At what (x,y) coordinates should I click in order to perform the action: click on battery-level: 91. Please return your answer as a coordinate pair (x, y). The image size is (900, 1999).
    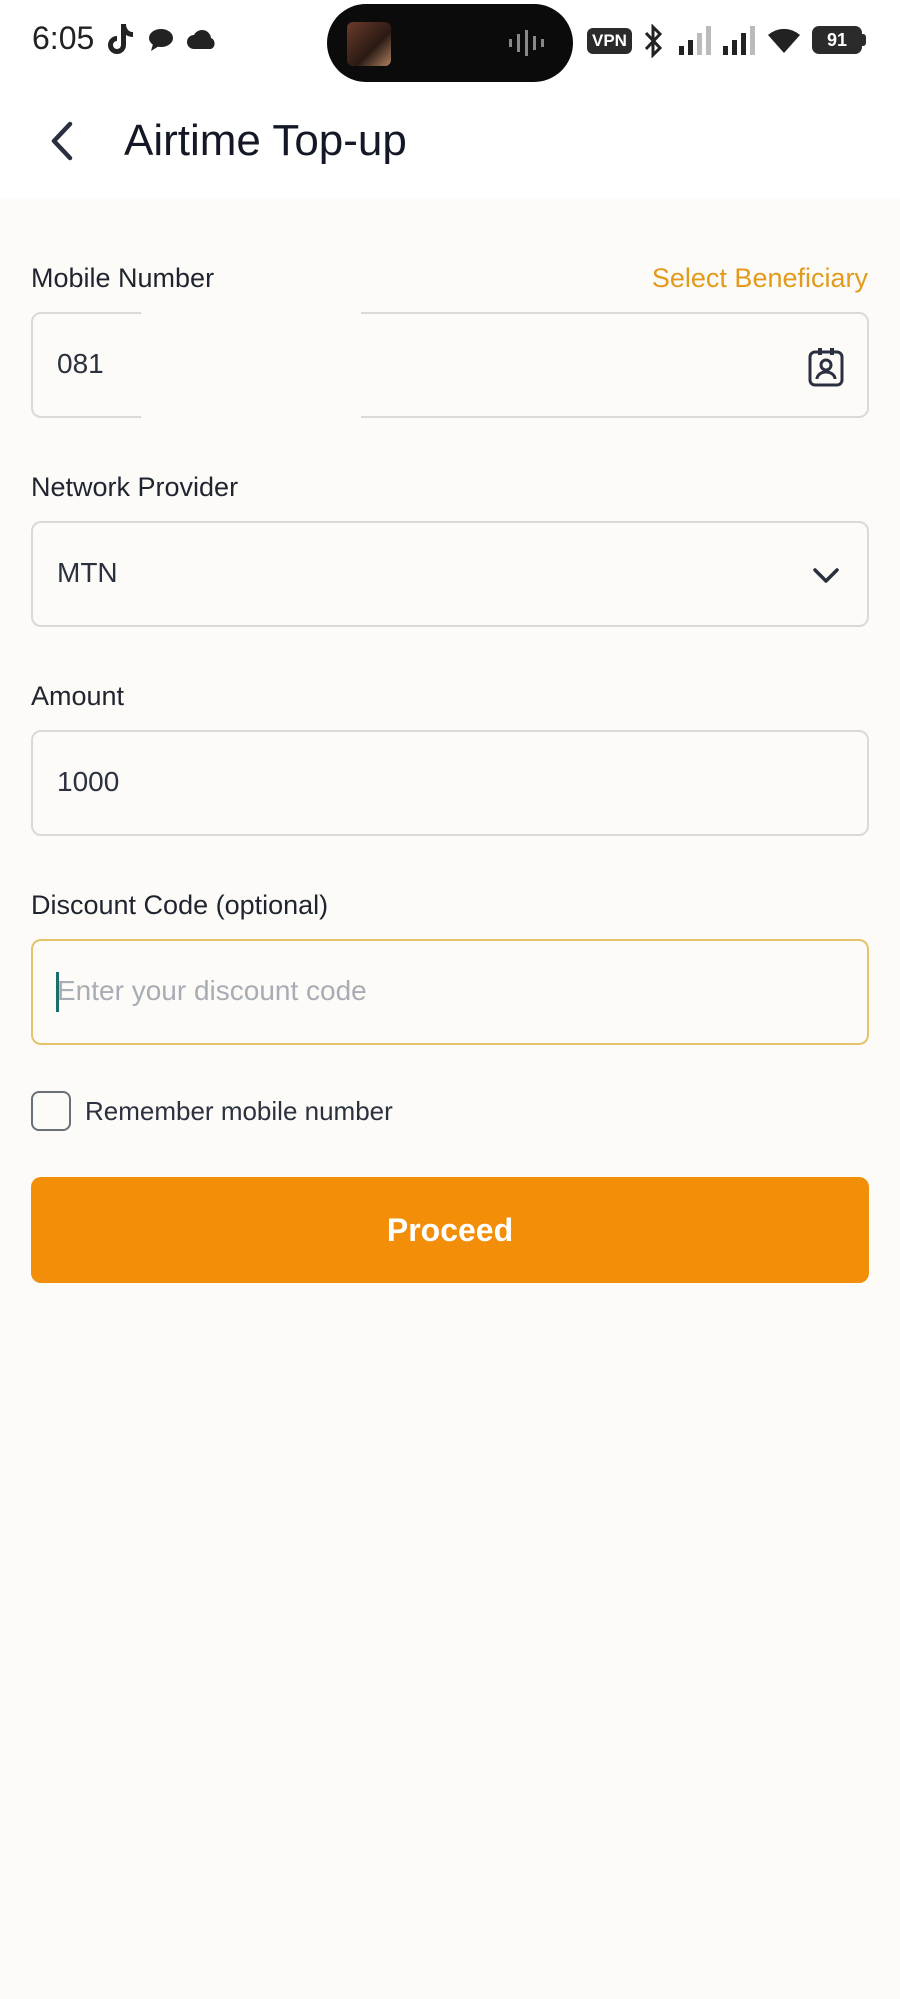
    Looking at the image, I should click on (837, 40).